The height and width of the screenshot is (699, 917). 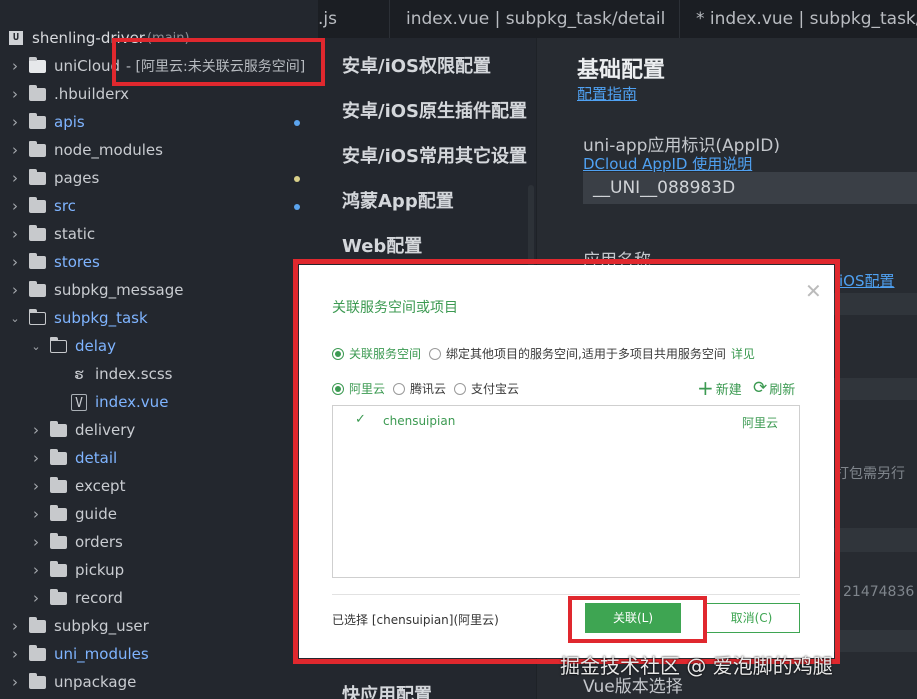 I want to click on tree-item-label: subpkg_user, so click(x=101, y=626).